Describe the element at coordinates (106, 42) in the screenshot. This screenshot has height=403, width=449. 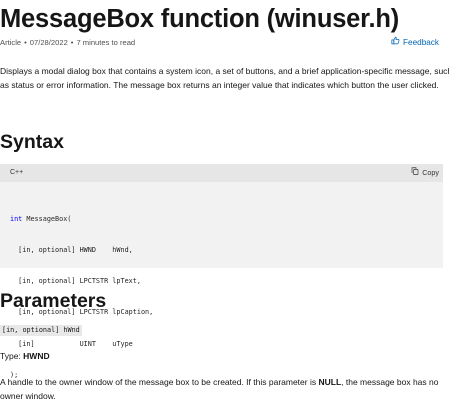
I see `article-read-time: 7 minutes to read` at that location.